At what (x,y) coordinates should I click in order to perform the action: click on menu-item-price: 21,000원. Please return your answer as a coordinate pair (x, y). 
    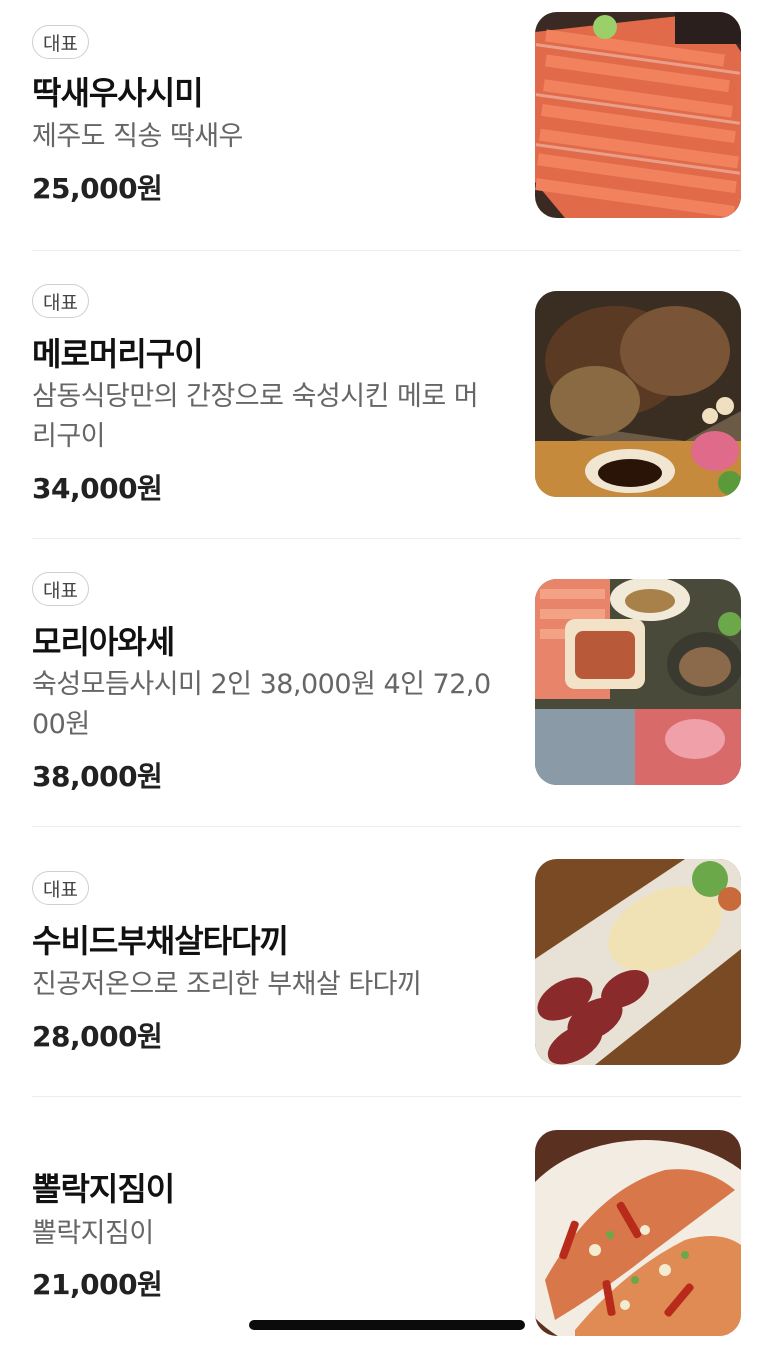
    Looking at the image, I should click on (97, 1284).